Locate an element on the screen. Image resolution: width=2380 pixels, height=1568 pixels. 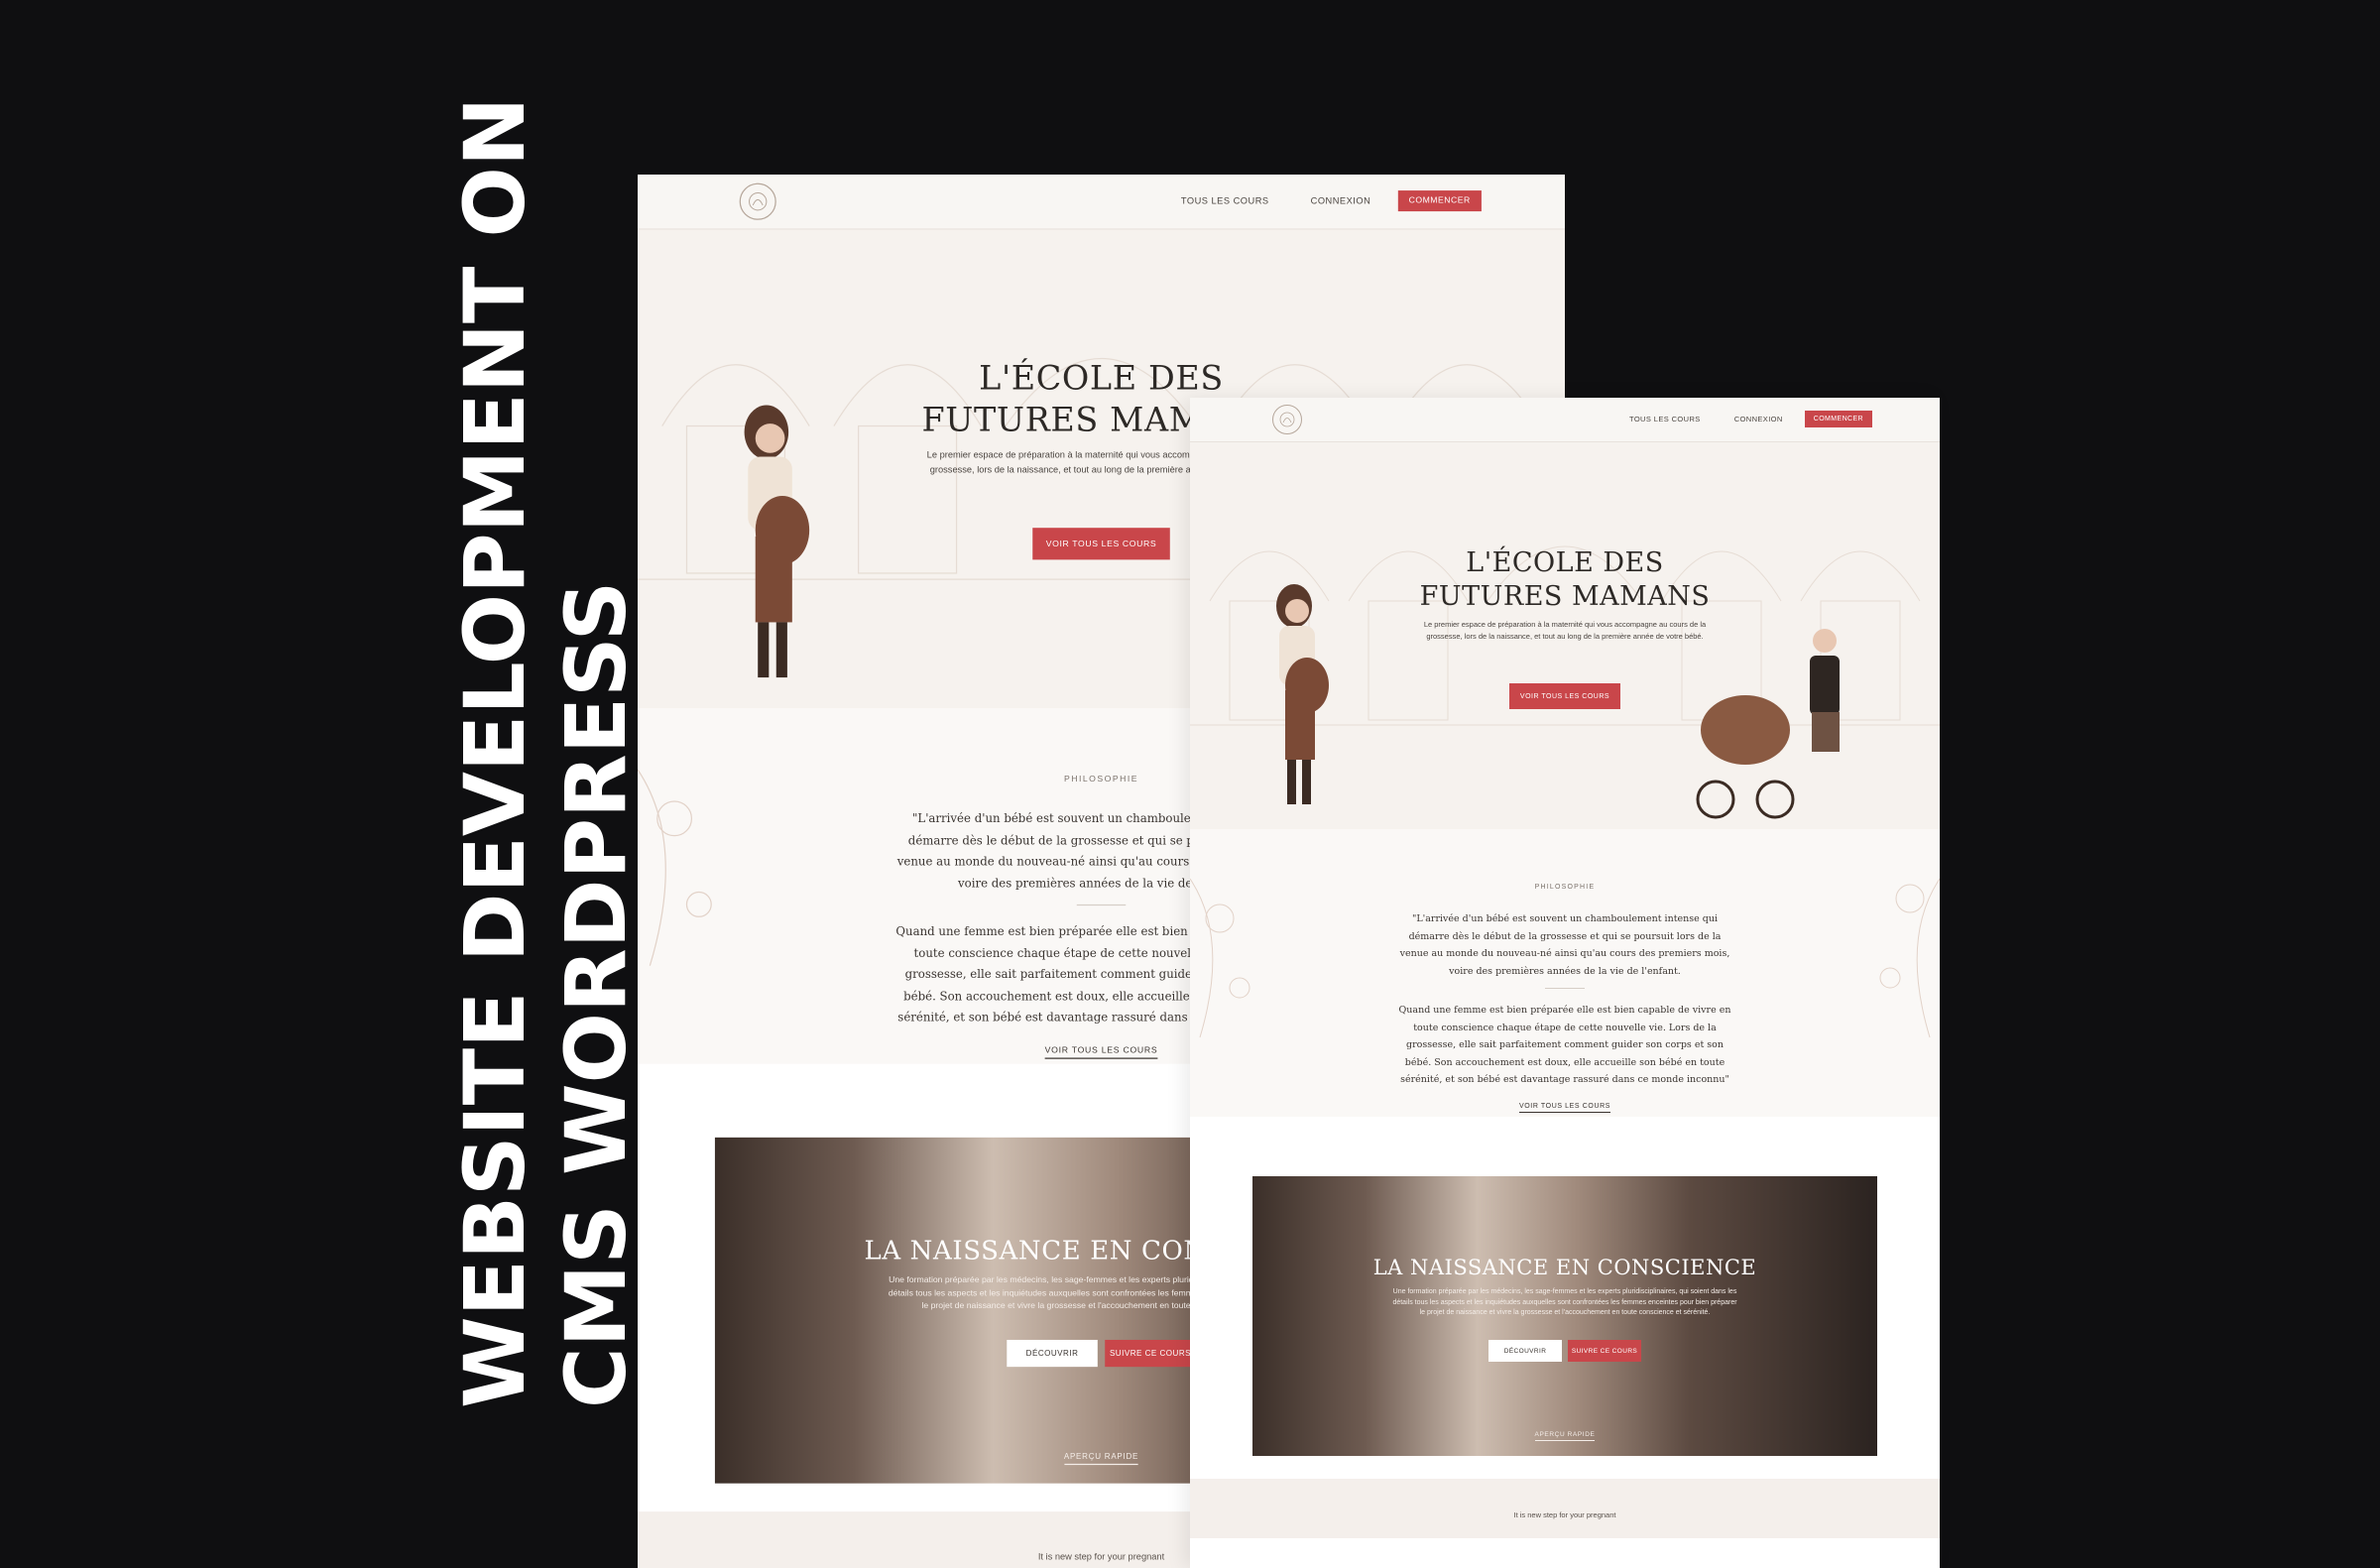
footer-strip: It is new step for your pregnant is located at coordinates (1565, 1508).